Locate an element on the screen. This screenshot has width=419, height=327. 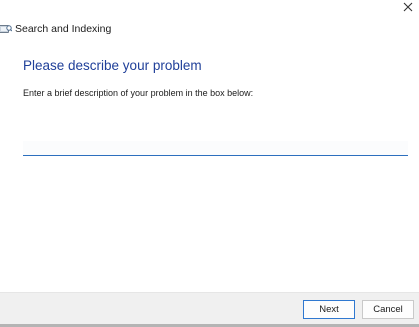
cancel-button: Cancel is located at coordinates (388, 309).